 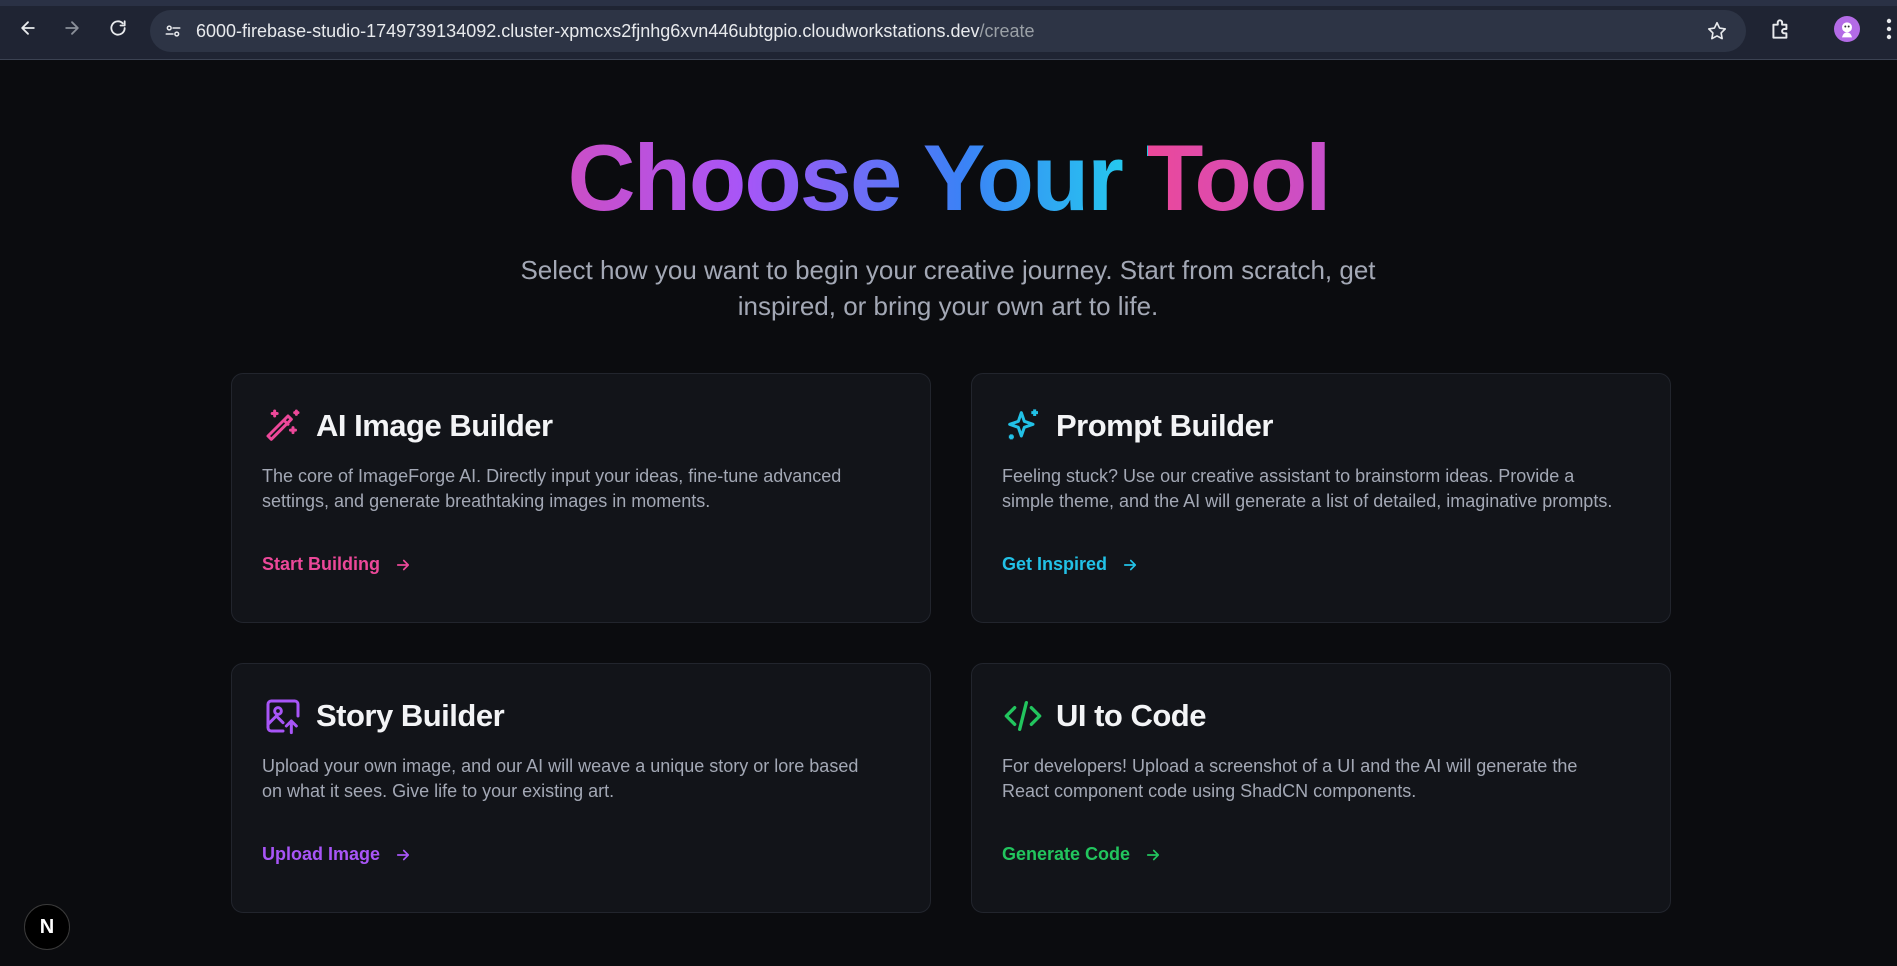 I want to click on url-path: /create, so click(x=1007, y=31).